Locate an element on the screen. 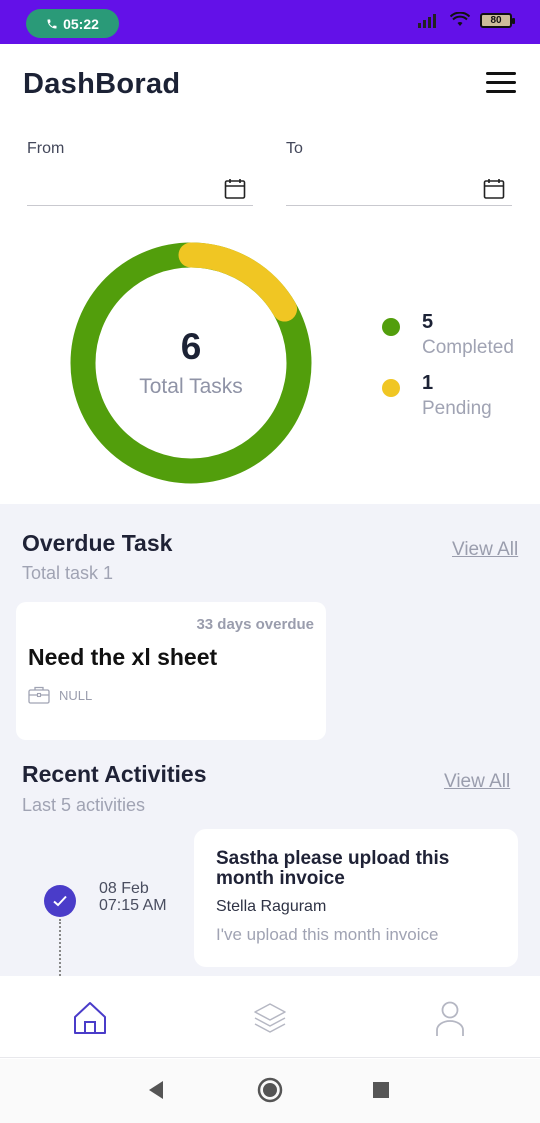  back-icon is located at coordinates (156, 1090).